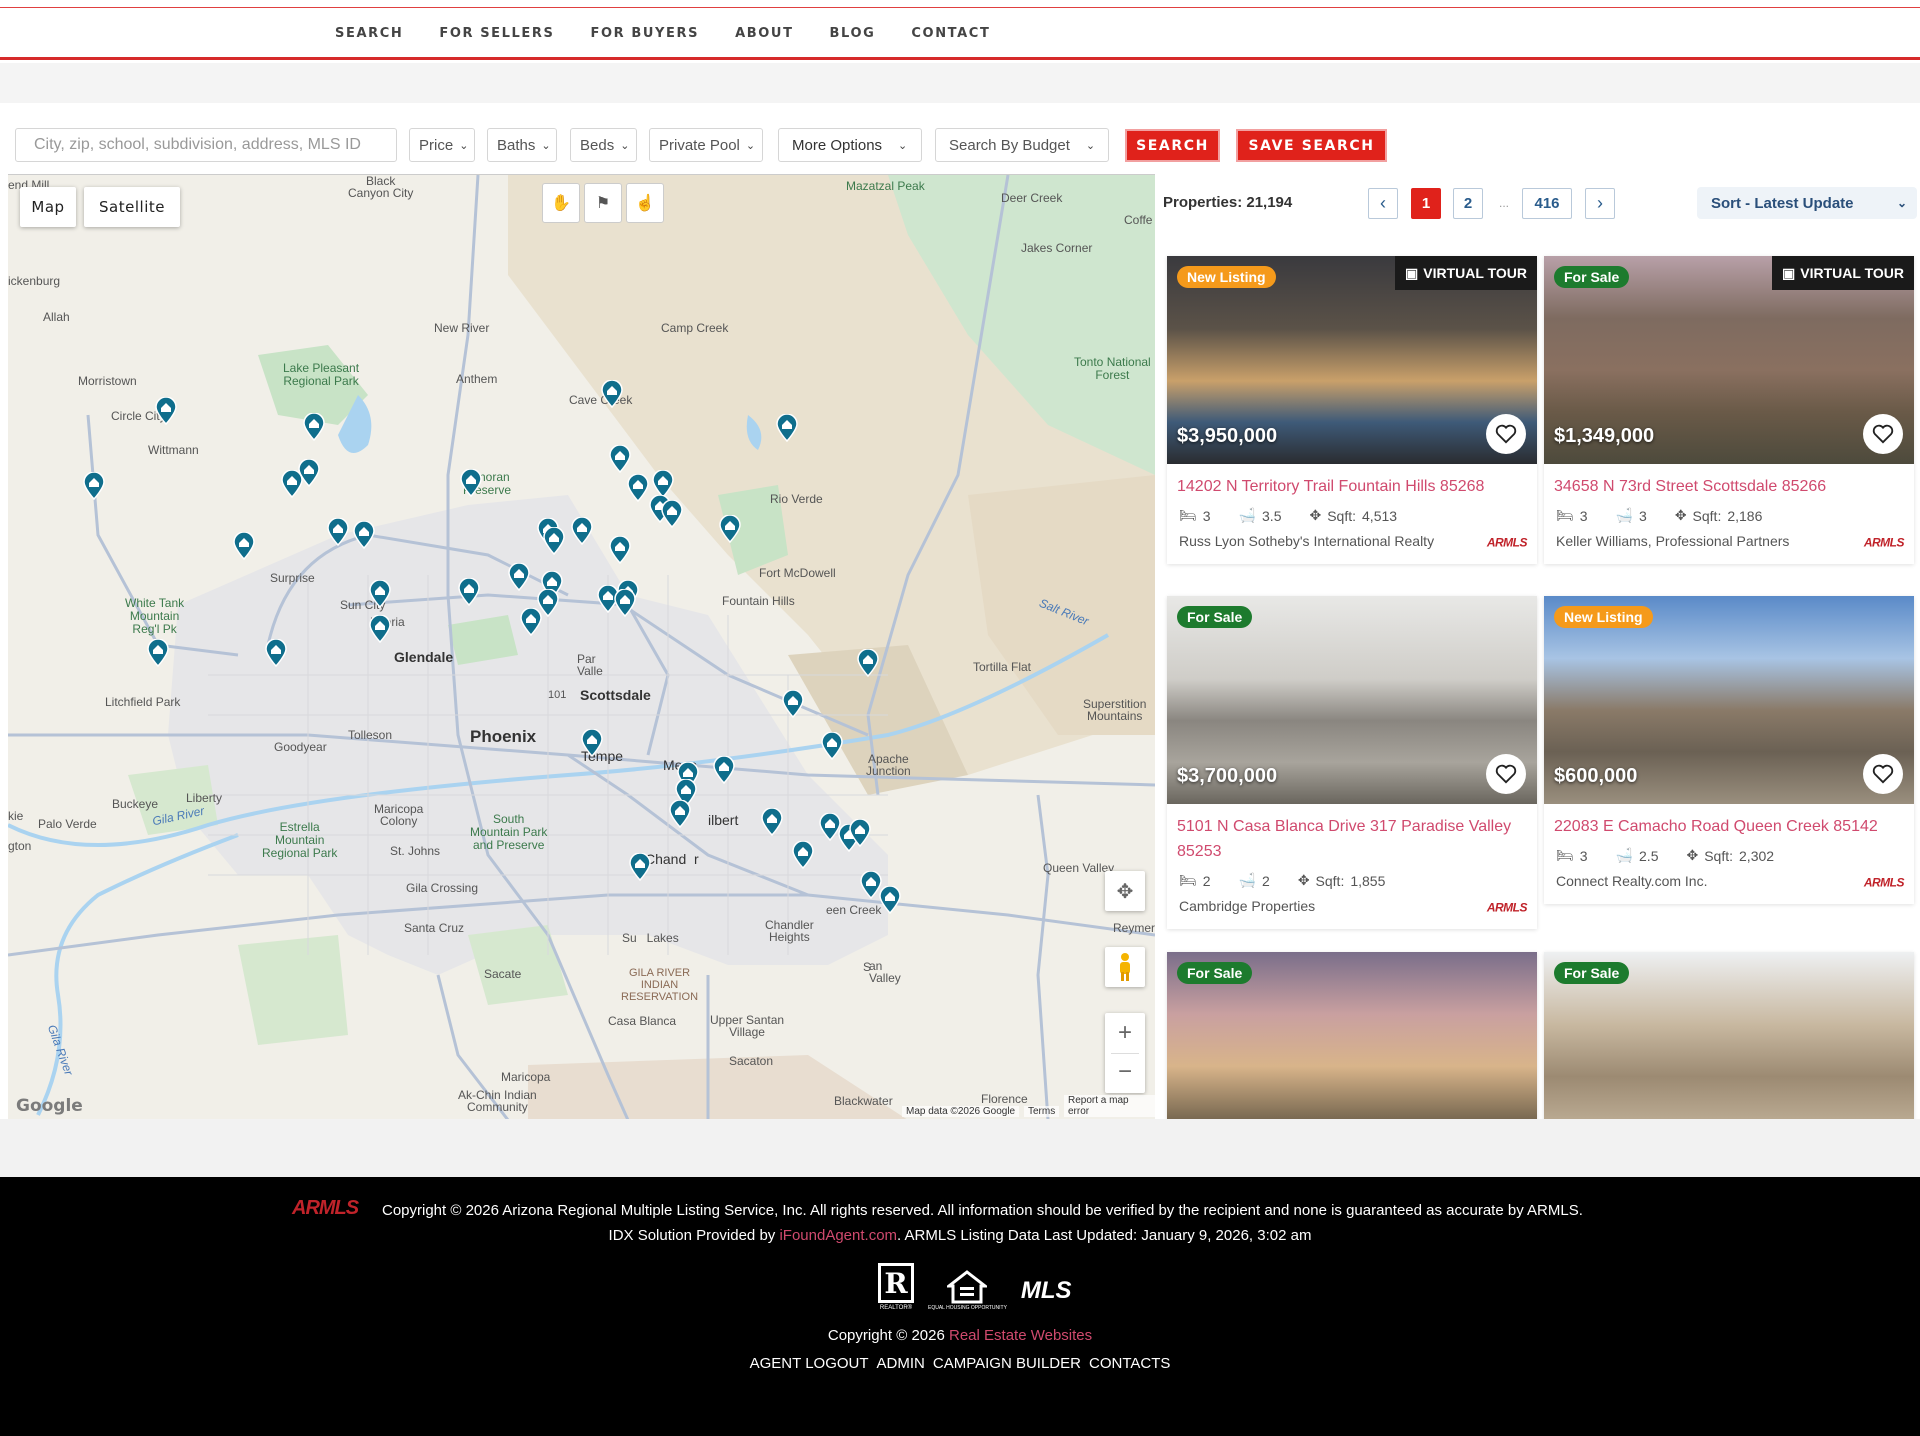 This screenshot has width=1920, height=1436. What do you see at coordinates (1807, 203) in the screenshot?
I see `sort-dropdown: Sort - Latest Update ⌄` at bounding box center [1807, 203].